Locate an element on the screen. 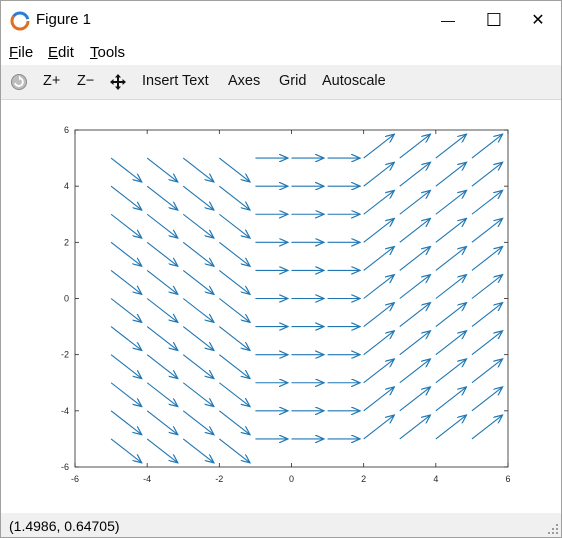 The height and width of the screenshot is (538, 562). octave-logo-icon is located at coordinates (20, 21).